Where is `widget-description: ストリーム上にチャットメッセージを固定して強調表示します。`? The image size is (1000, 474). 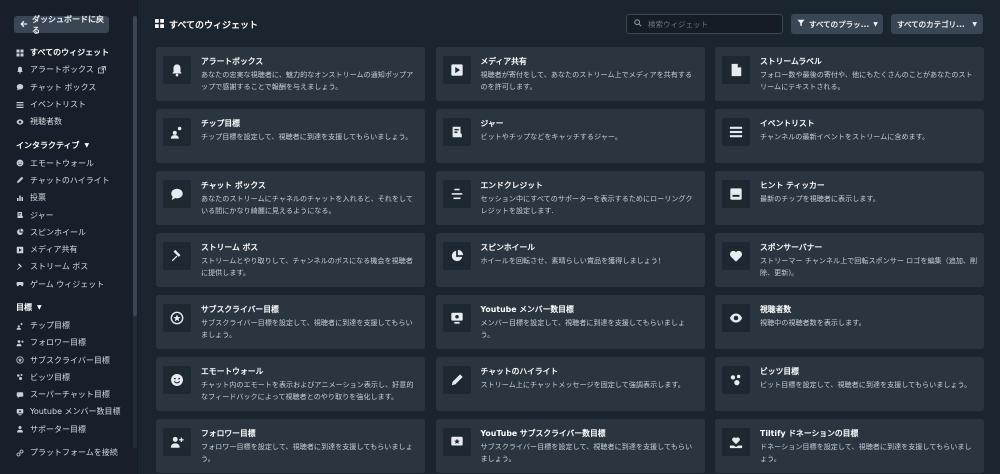
widget-description: ストリーム上にチャットメッセージを固定して強調表示します。 is located at coordinates (582, 384).